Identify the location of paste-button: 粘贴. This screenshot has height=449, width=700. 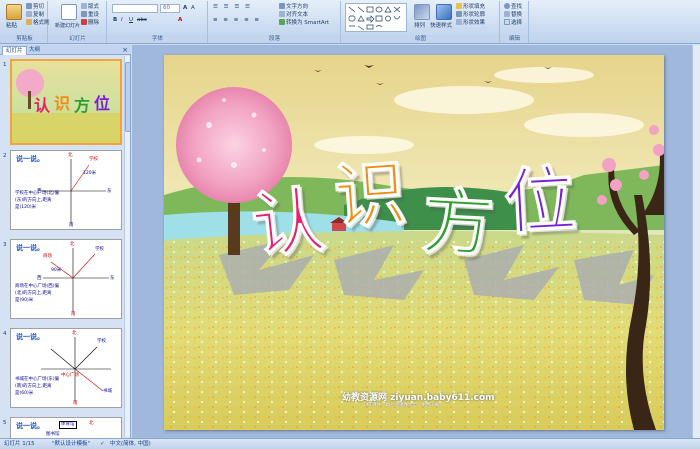
(11, 26).